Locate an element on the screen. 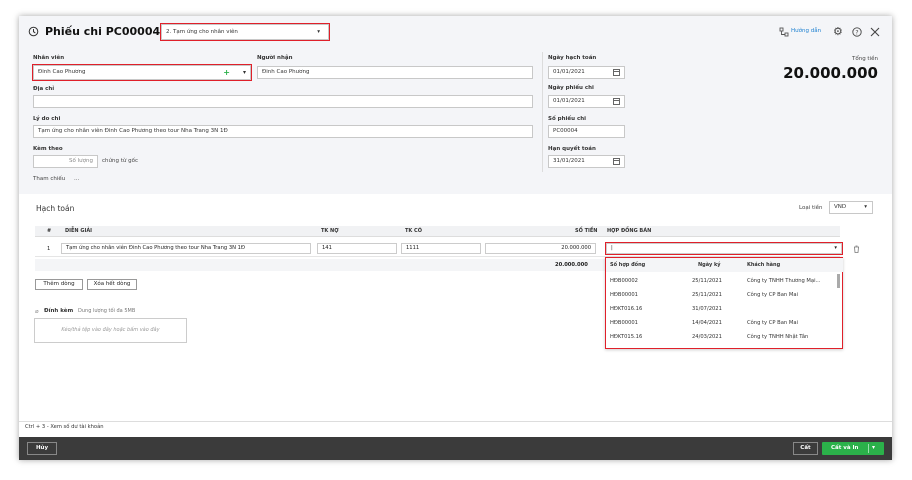 This screenshot has height=480, width=912. sum-amount: 20.000.000 is located at coordinates (571, 265).